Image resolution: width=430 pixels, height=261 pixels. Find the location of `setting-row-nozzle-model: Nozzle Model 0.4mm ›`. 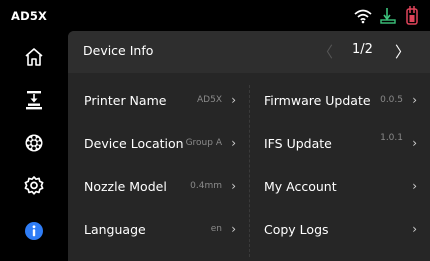

setting-row-nozzle-model: Nozzle Model 0.4mm › is located at coordinates (160, 186).